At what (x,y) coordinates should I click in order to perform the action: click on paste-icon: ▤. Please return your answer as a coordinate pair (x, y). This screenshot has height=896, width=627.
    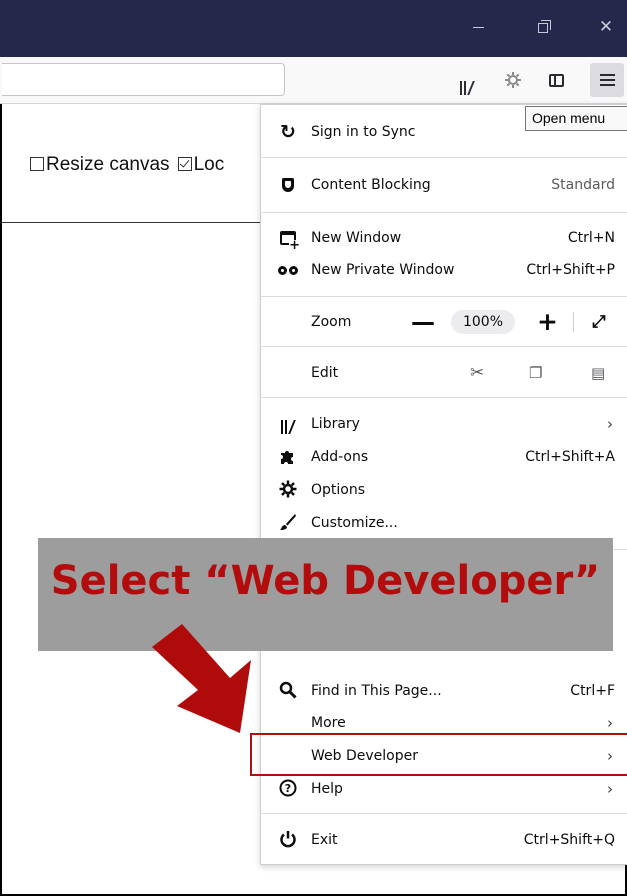
    Looking at the image, I should click on (598, 373).